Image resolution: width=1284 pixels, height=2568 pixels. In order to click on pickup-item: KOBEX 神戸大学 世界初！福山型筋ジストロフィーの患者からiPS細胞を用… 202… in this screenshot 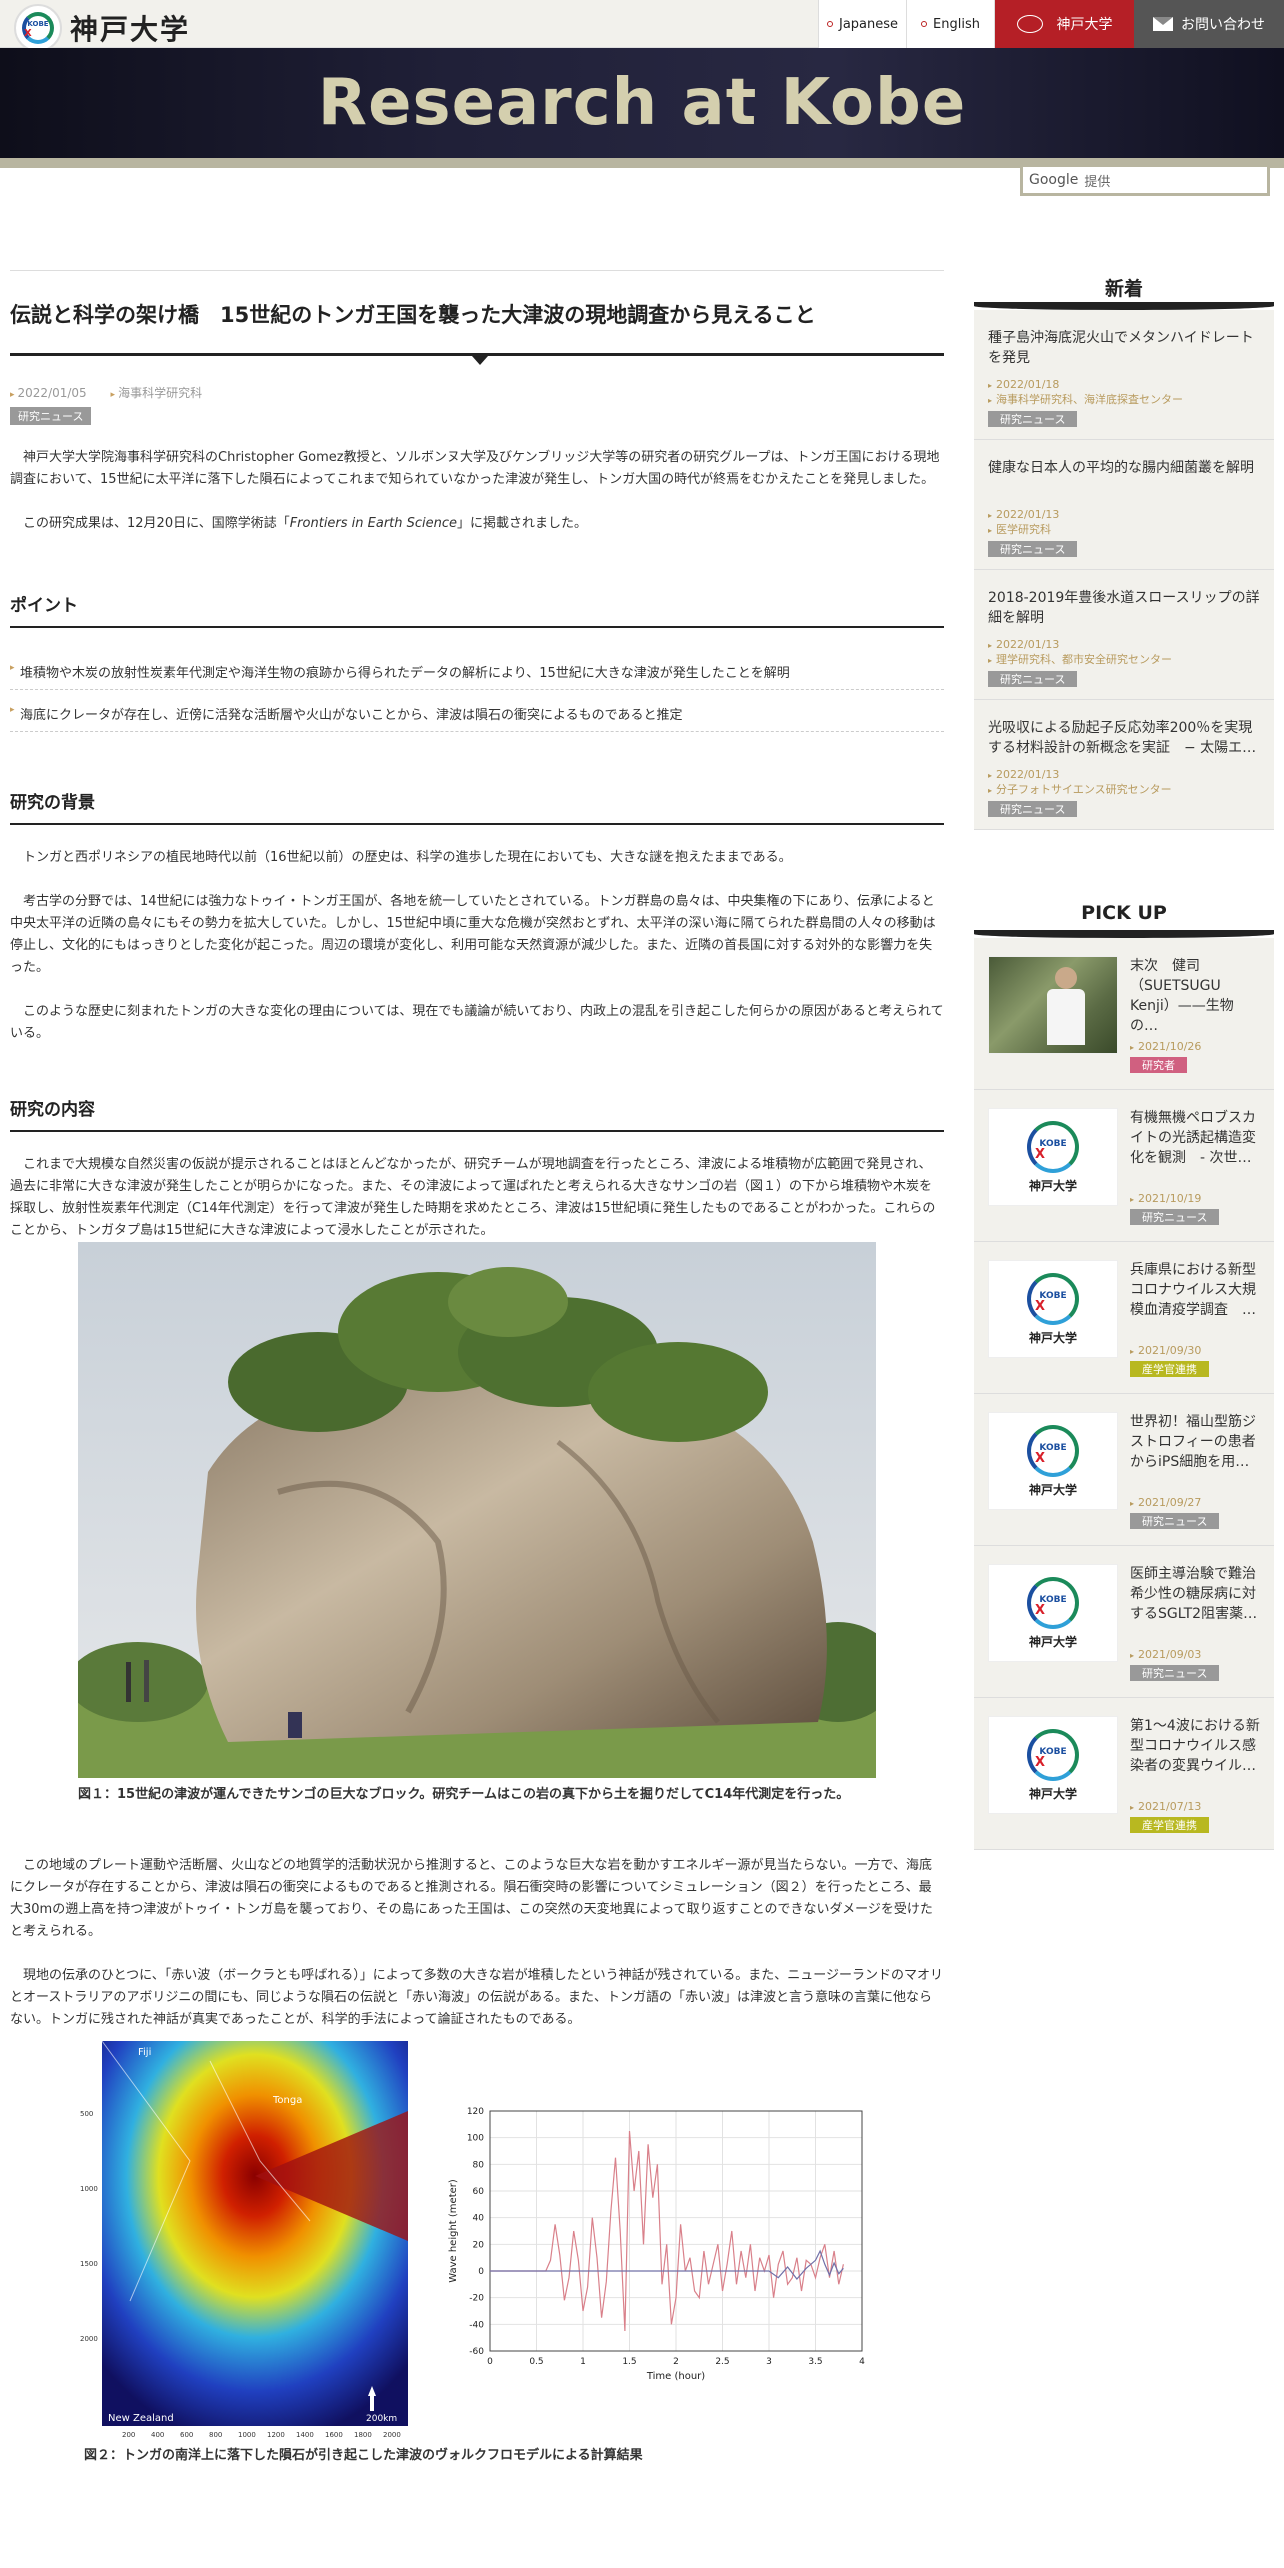, I will do `click(1124, 1470)`.